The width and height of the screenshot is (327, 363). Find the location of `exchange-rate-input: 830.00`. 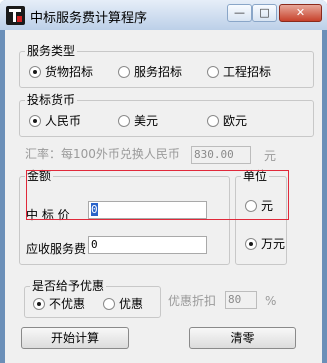

exchange-rate-input: 830.00 is located at coordinates (221, 155).